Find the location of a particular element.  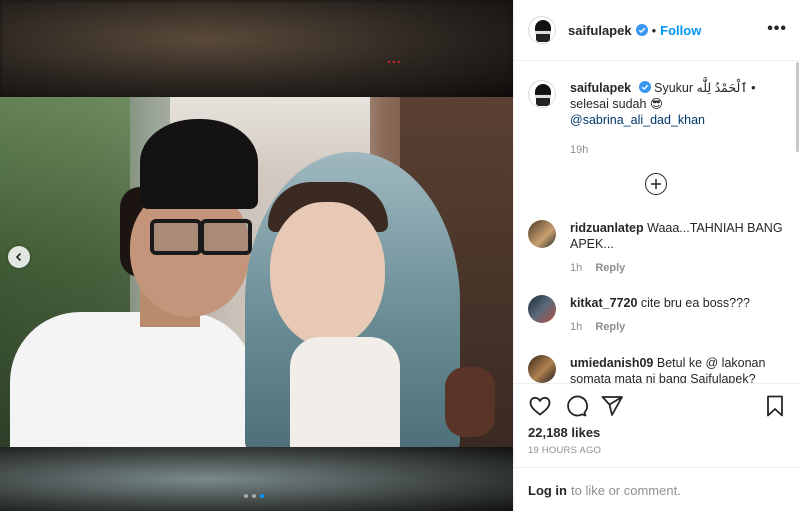

login-prompt: Log in to like or comment. is located at coordinates (657, 489).